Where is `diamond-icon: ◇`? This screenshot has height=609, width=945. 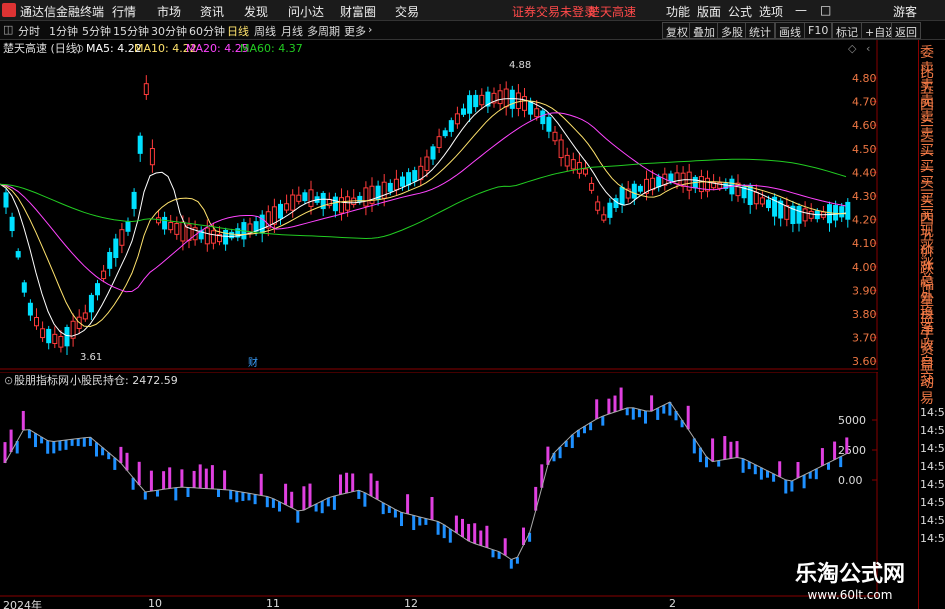 diamond-icon: ◇ is located at coordinates (852, 48).